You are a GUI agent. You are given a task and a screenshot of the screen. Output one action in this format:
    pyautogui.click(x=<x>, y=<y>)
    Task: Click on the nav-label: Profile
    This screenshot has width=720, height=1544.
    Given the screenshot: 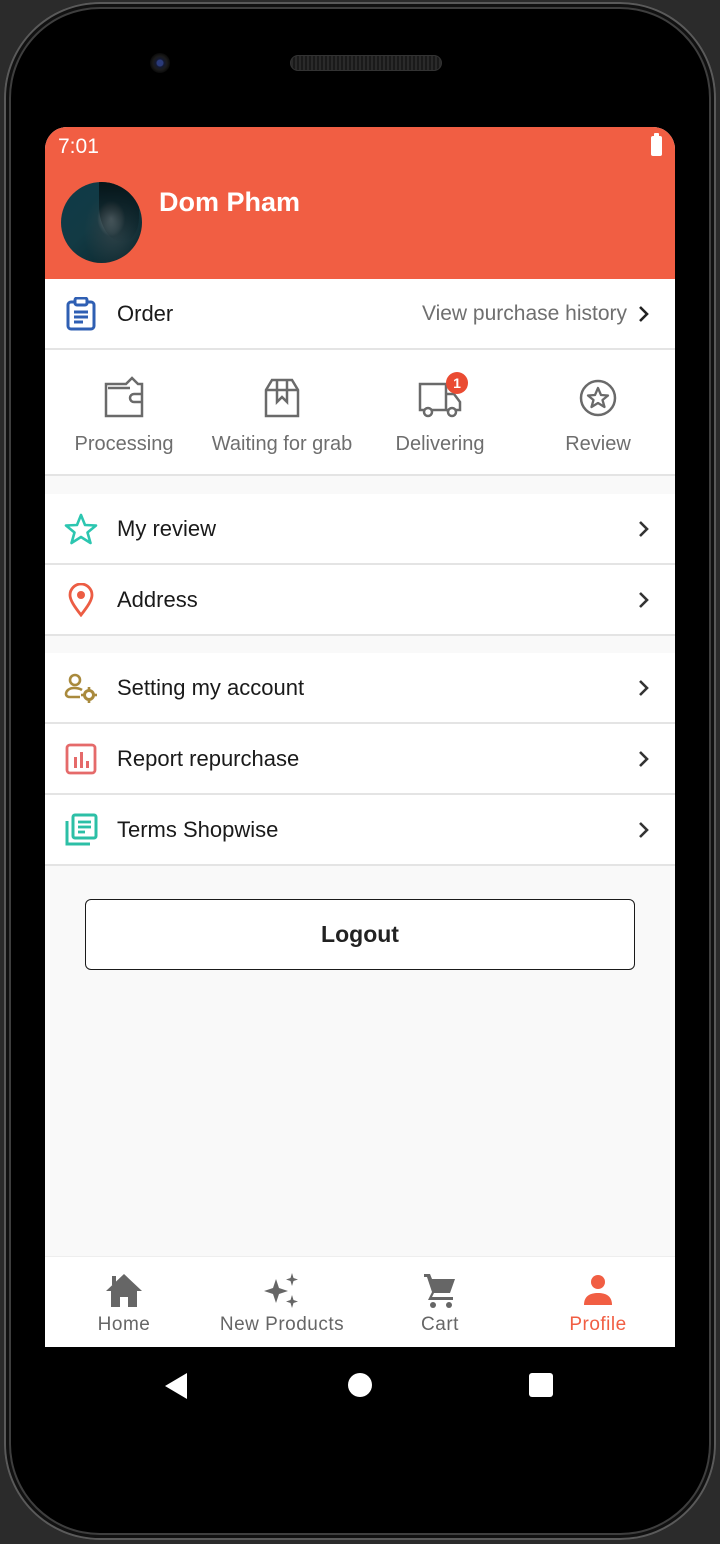 What is the action you would take?
    pyautogui.click(x=598, y=1324)
    